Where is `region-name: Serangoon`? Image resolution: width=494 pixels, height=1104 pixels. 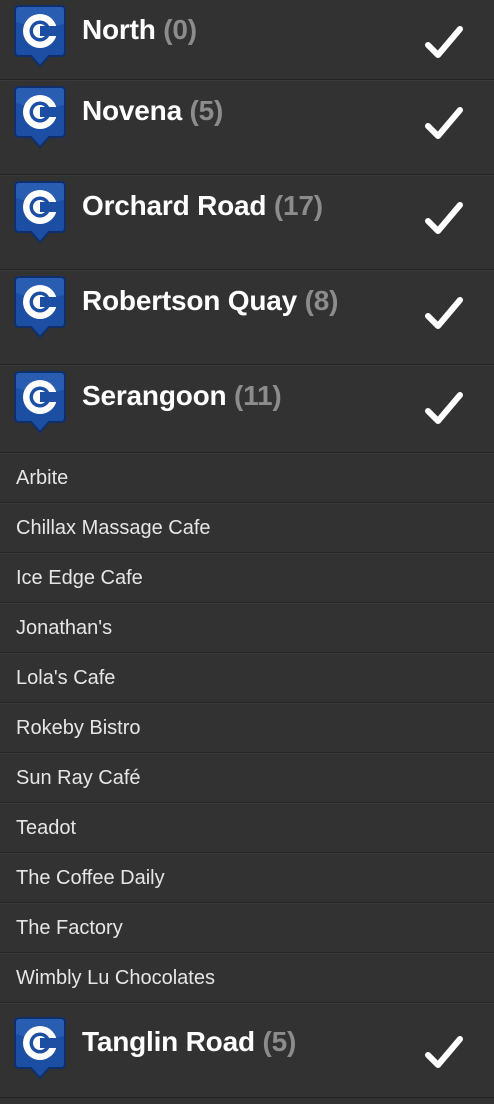
region-name: Serangoon is located at coordinates (154, 395).